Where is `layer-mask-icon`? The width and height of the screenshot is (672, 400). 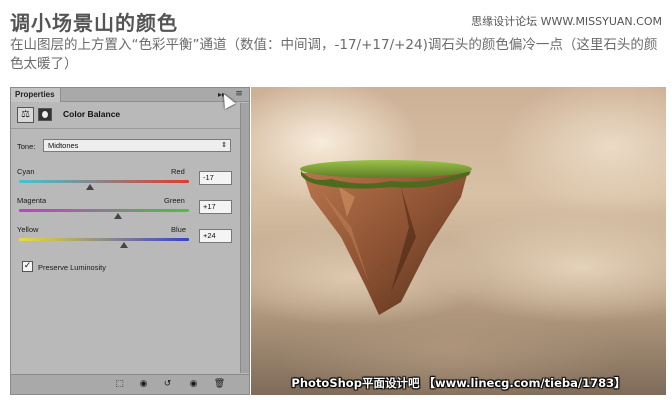 layer-mask-icon is located at coordinates (45, 114).